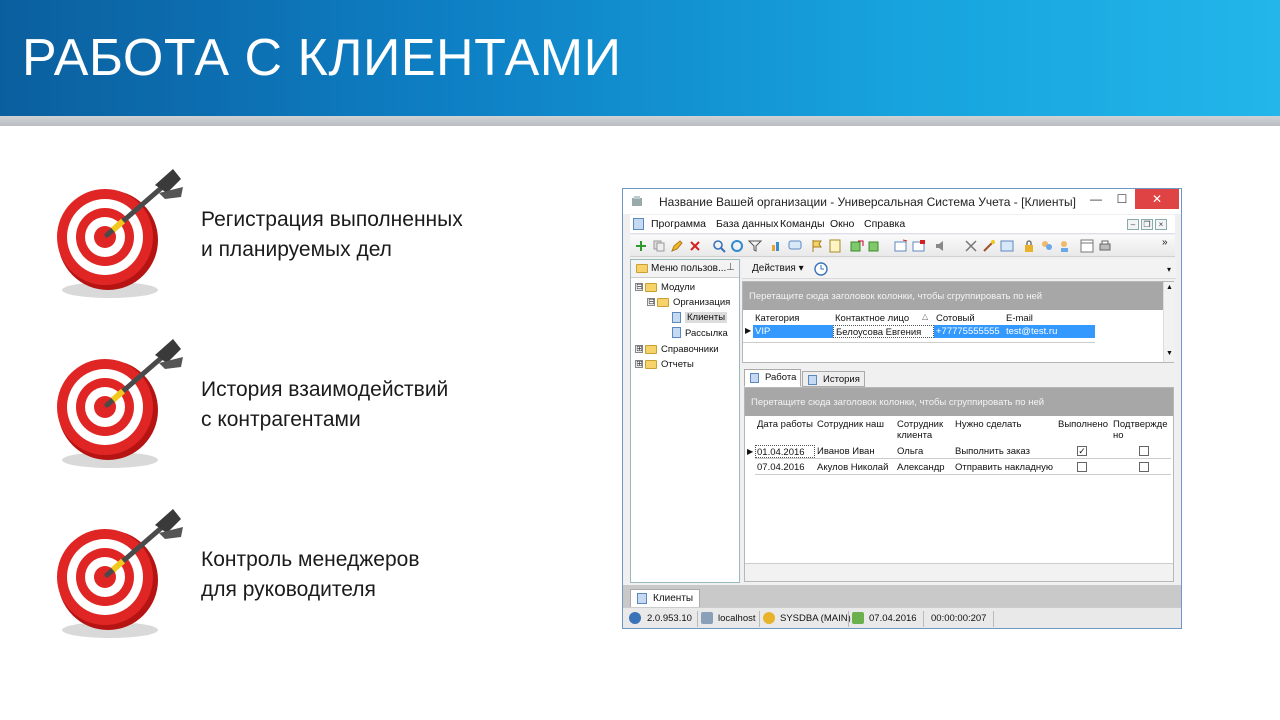  What do you see at coordinates (777, 318) in the screenshot?
I see `col-header-category: Категория` at bounding box center [777, 318].